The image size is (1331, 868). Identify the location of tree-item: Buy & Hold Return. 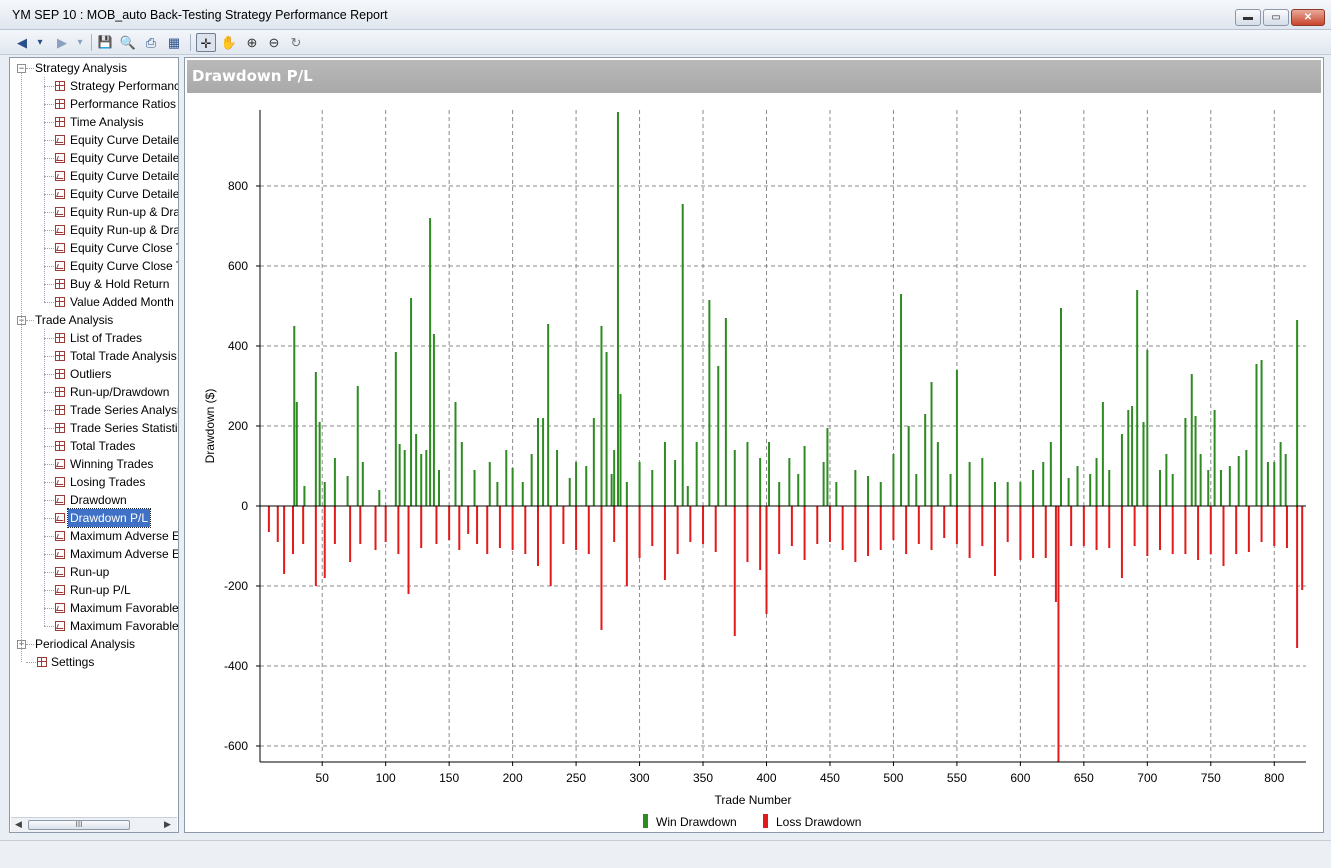
(119, 284).